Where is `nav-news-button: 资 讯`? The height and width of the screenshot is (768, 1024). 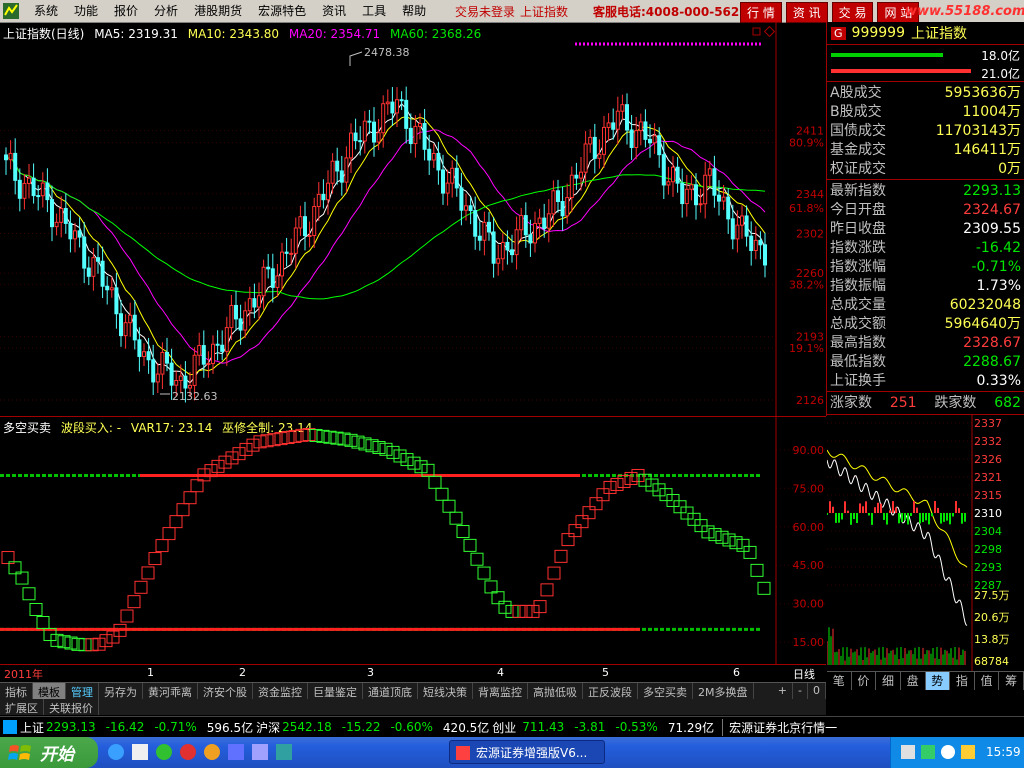 nav-news-button: 资 讯 is located at coordinates (806, 12).